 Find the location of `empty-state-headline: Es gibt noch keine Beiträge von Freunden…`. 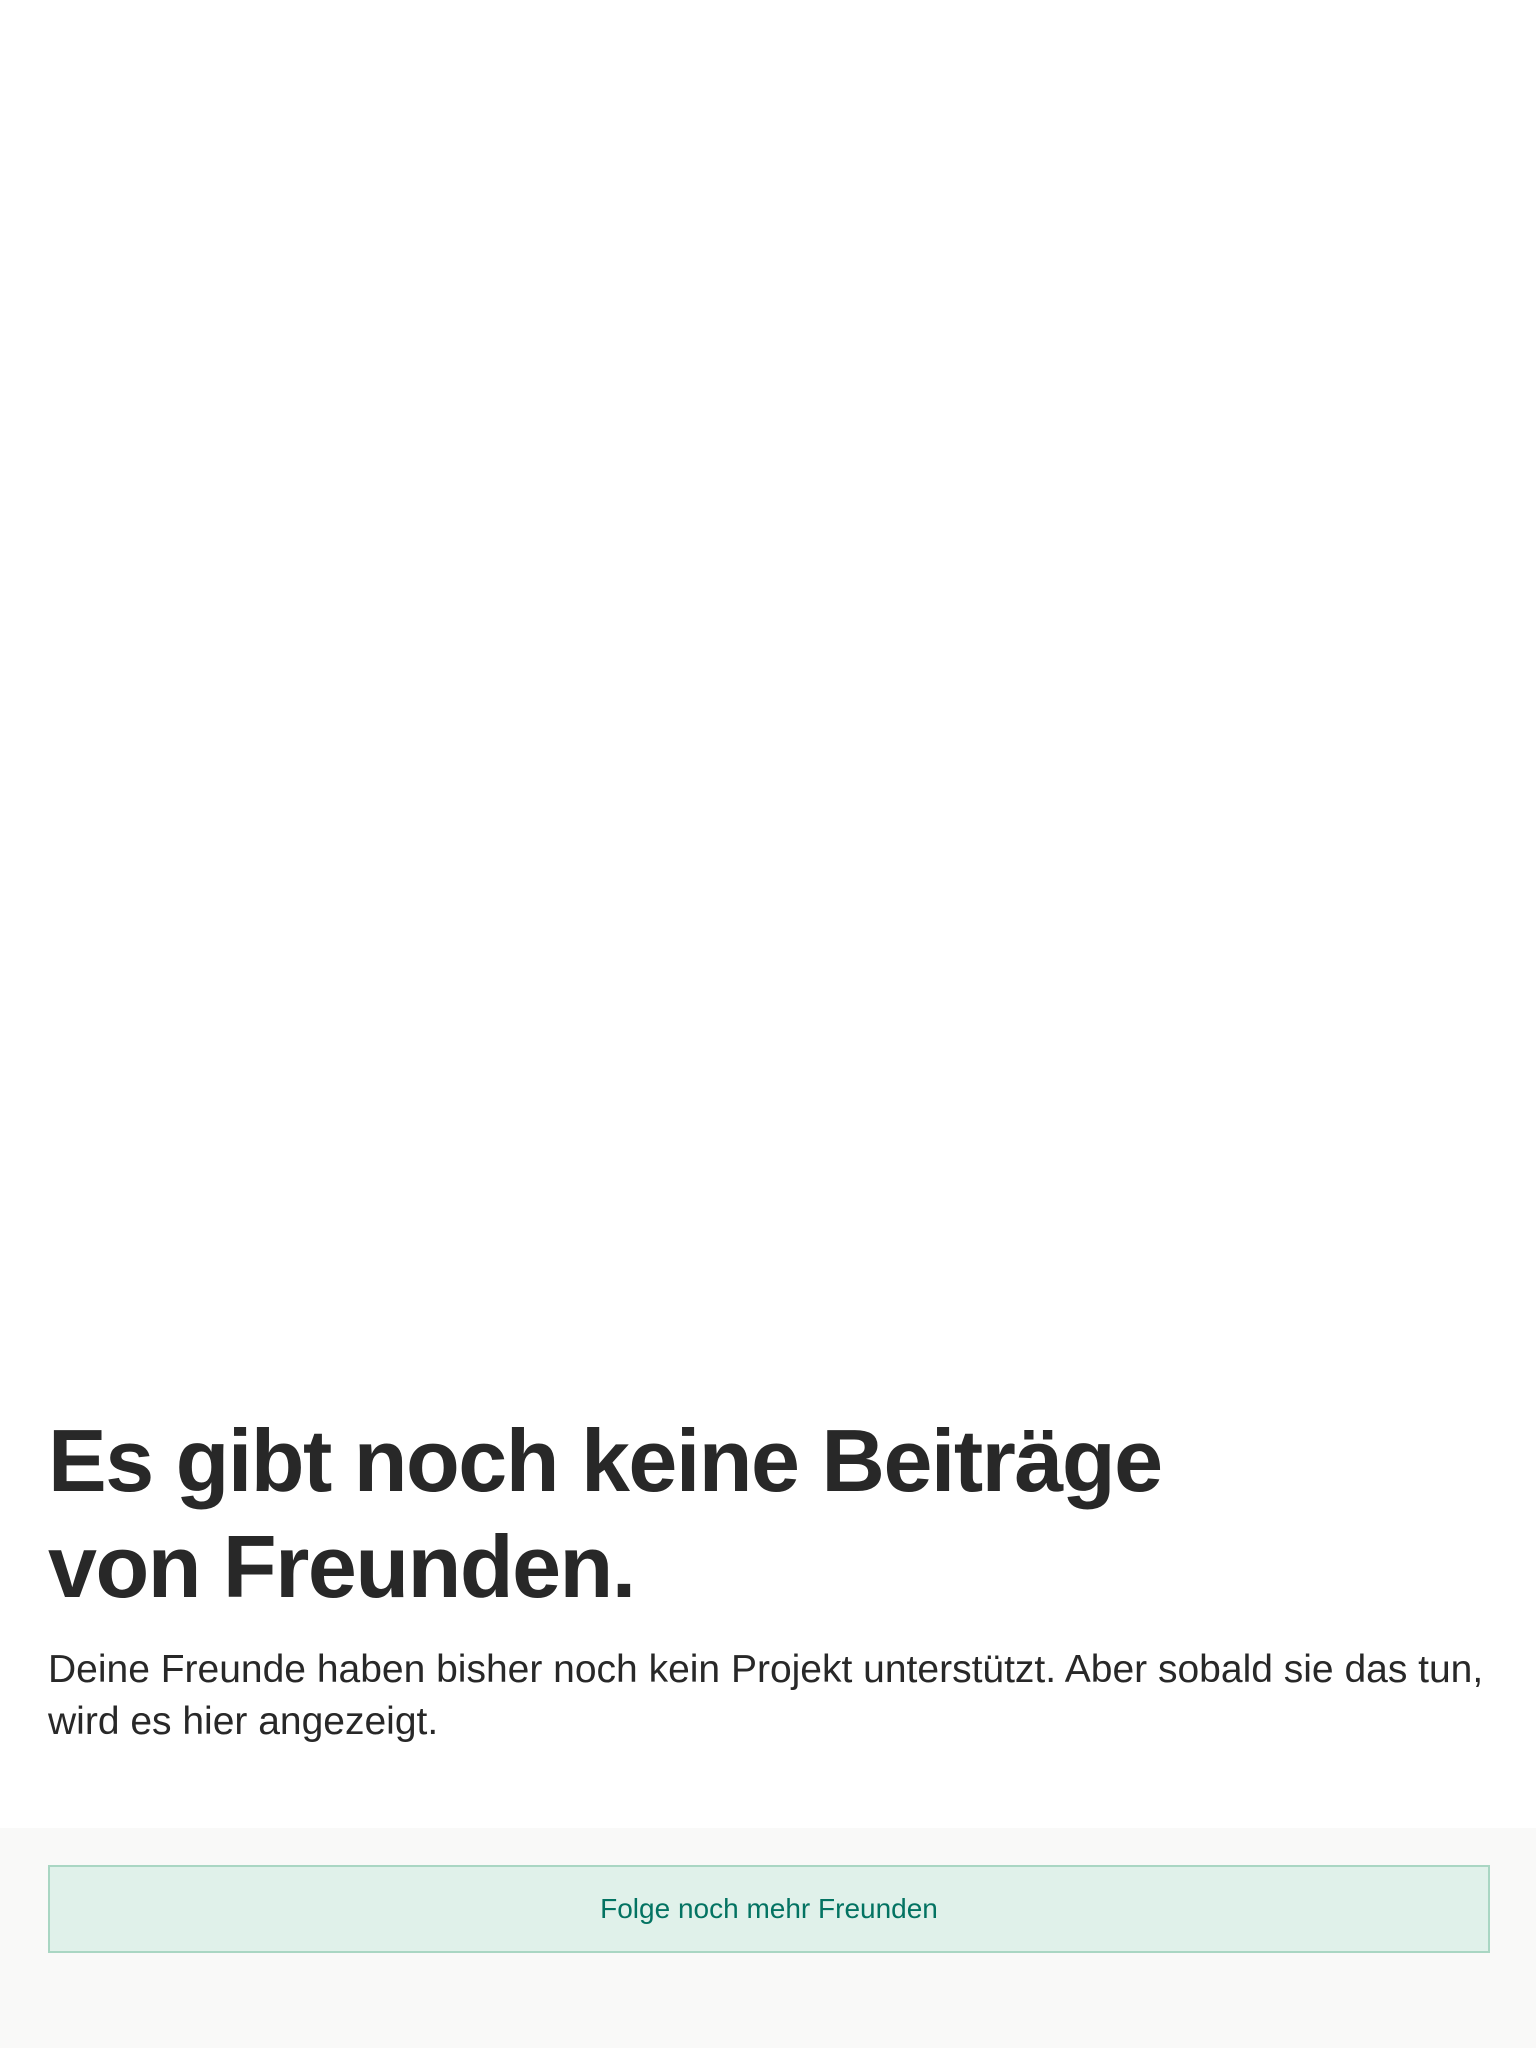

empty-state-headline: Es gibt noch keine Beiträge von Freunden… is located at coordinates (768, 1514).